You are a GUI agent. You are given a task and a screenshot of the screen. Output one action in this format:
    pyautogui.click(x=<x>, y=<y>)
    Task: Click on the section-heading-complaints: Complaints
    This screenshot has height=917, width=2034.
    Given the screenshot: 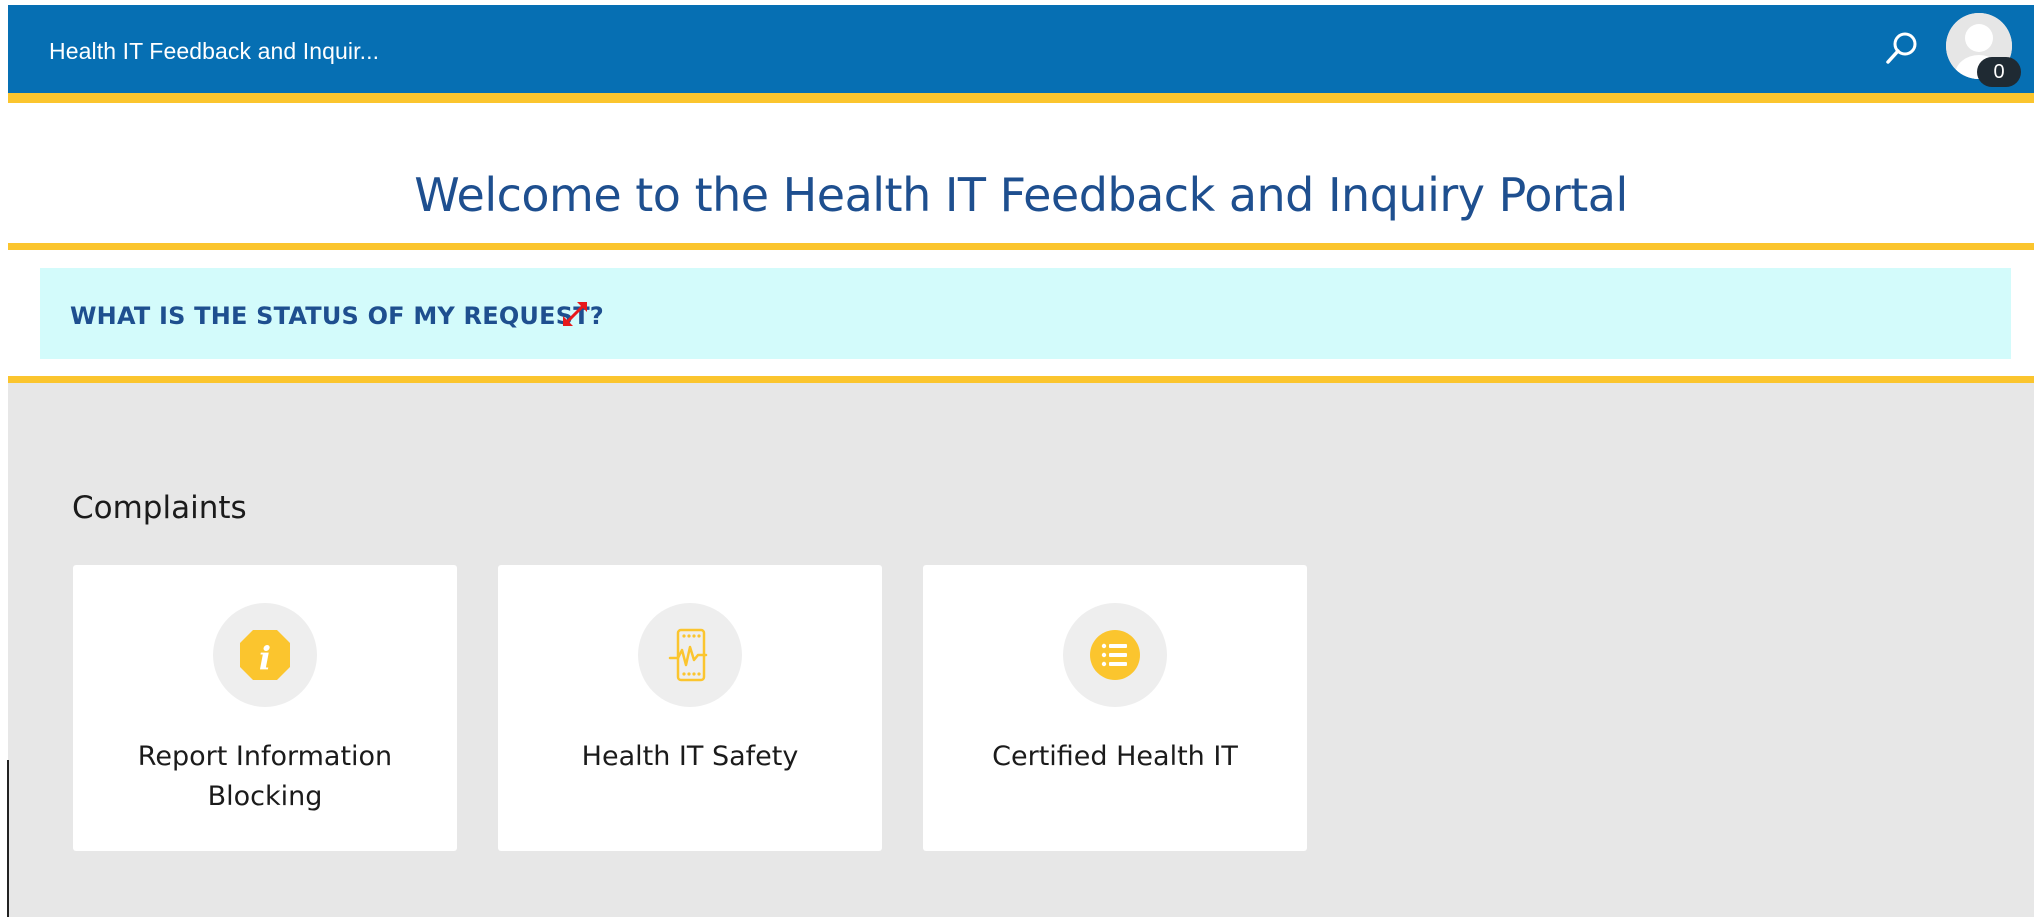 What is the action you would take?
    pyautogui.click(x=159, y=508)
    